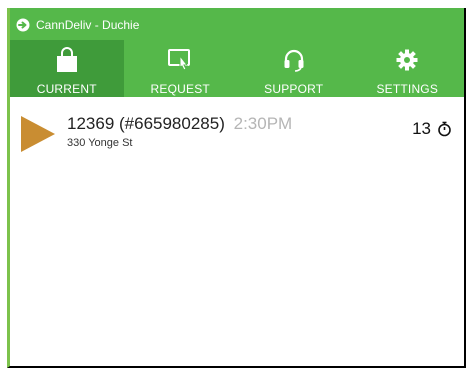 This screenshot has height=376, width=474. Describe the element at coordinates (294, 60) in the screenshot. I see `headset-icon` at that location.